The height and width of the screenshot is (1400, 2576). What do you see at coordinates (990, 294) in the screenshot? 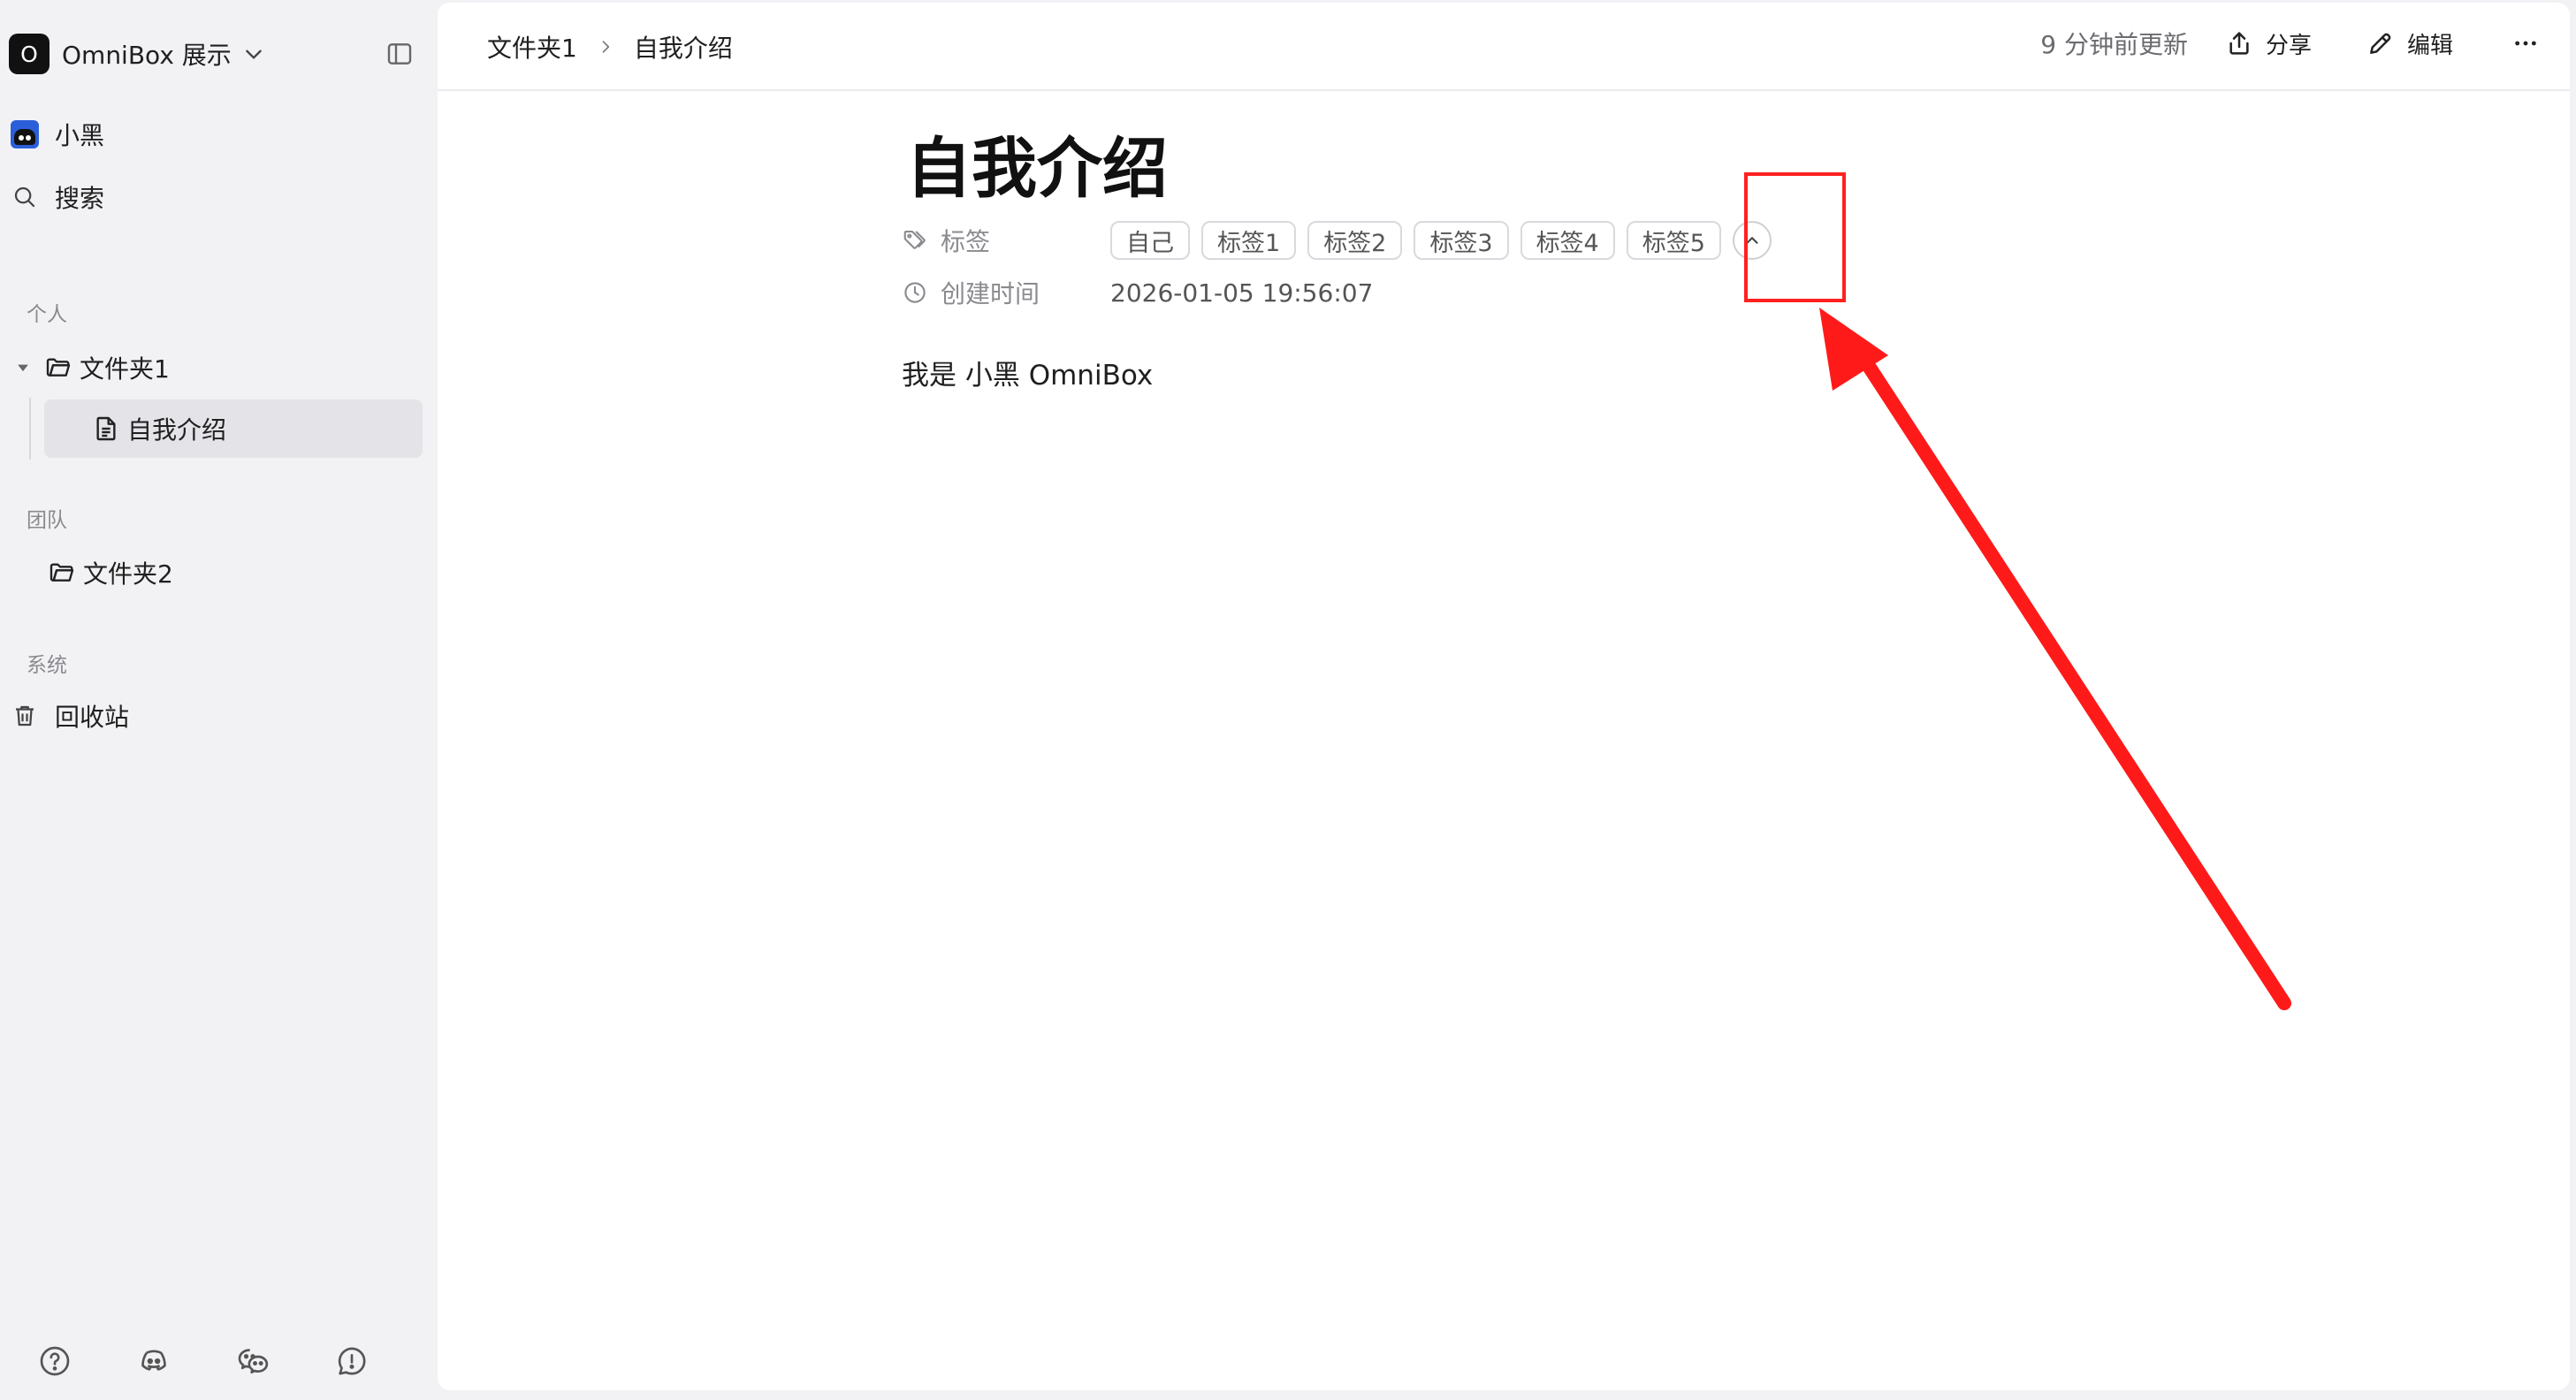
I see `created-key-label: 创建时间` at bounding box center [990, 294].